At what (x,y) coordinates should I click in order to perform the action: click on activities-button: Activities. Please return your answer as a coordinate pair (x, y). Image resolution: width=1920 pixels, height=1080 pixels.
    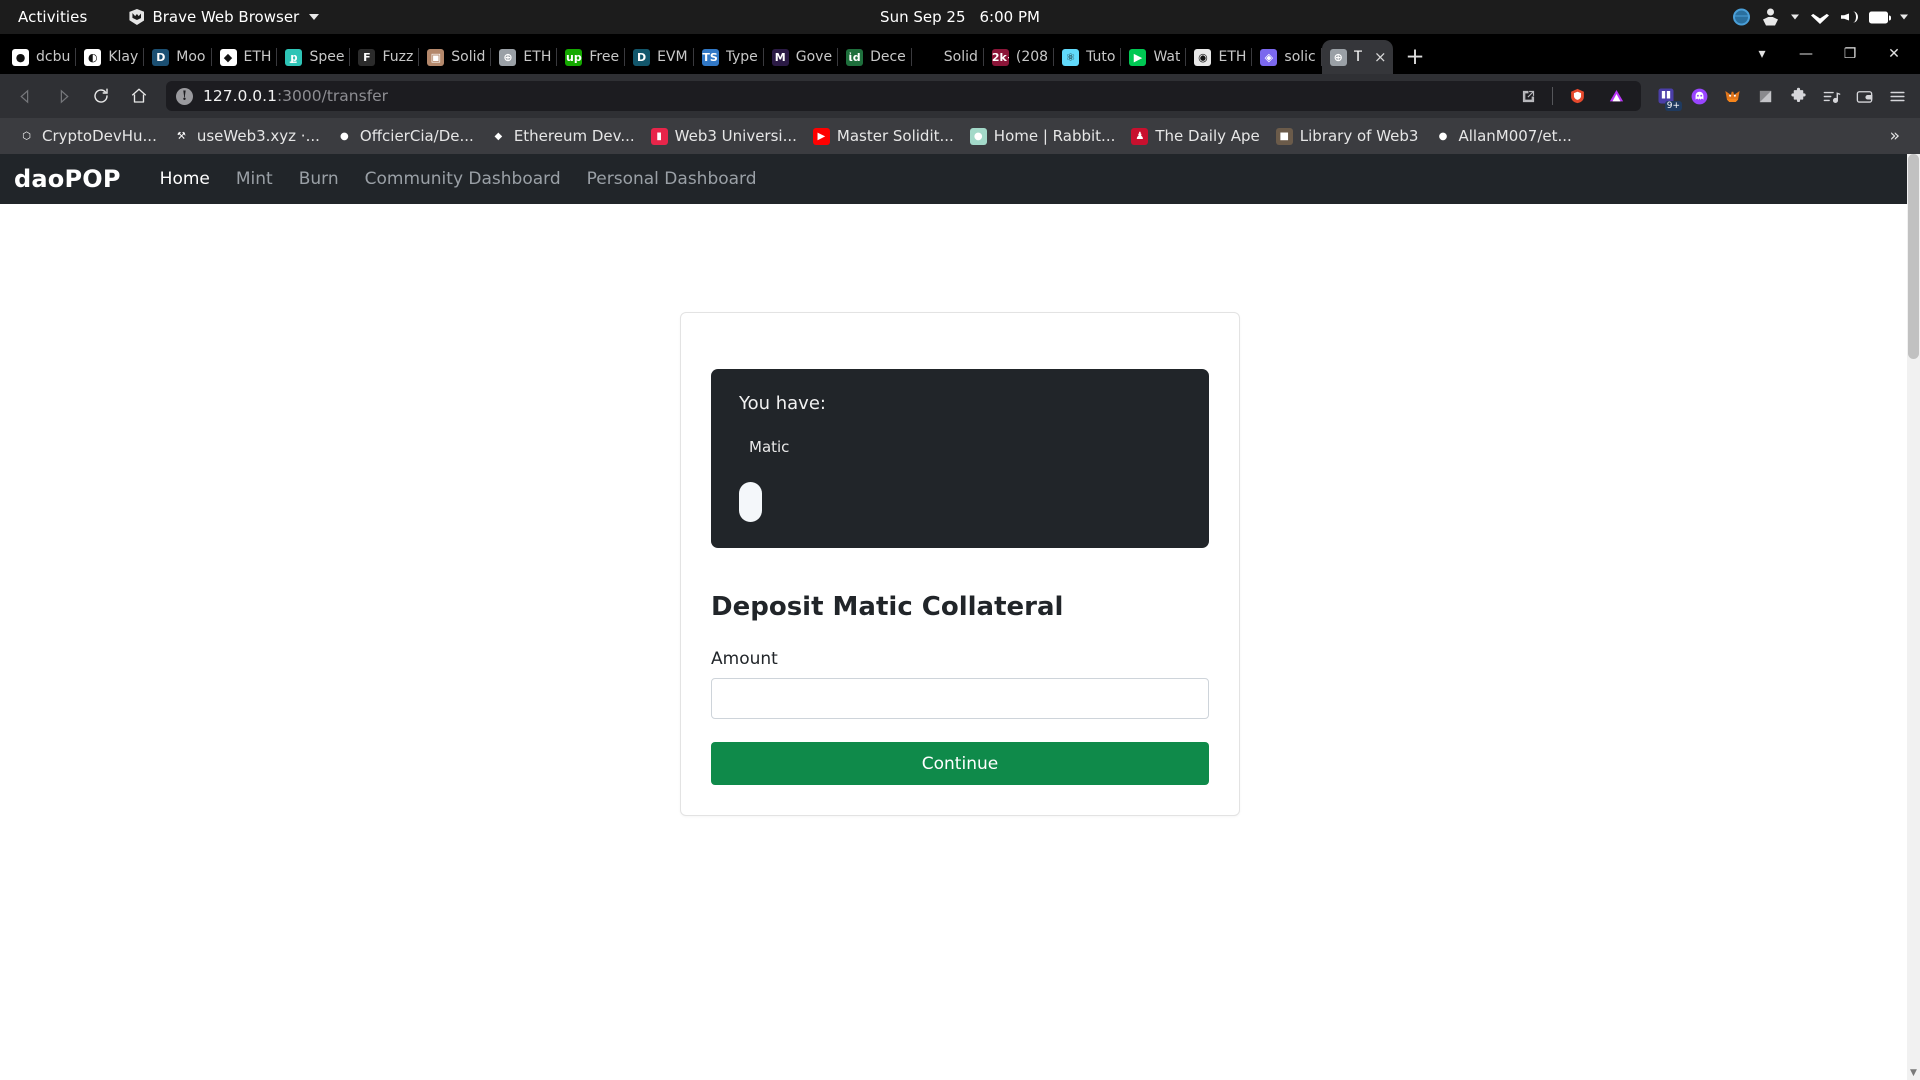
    Looking at the image, I should click on (52, 17).